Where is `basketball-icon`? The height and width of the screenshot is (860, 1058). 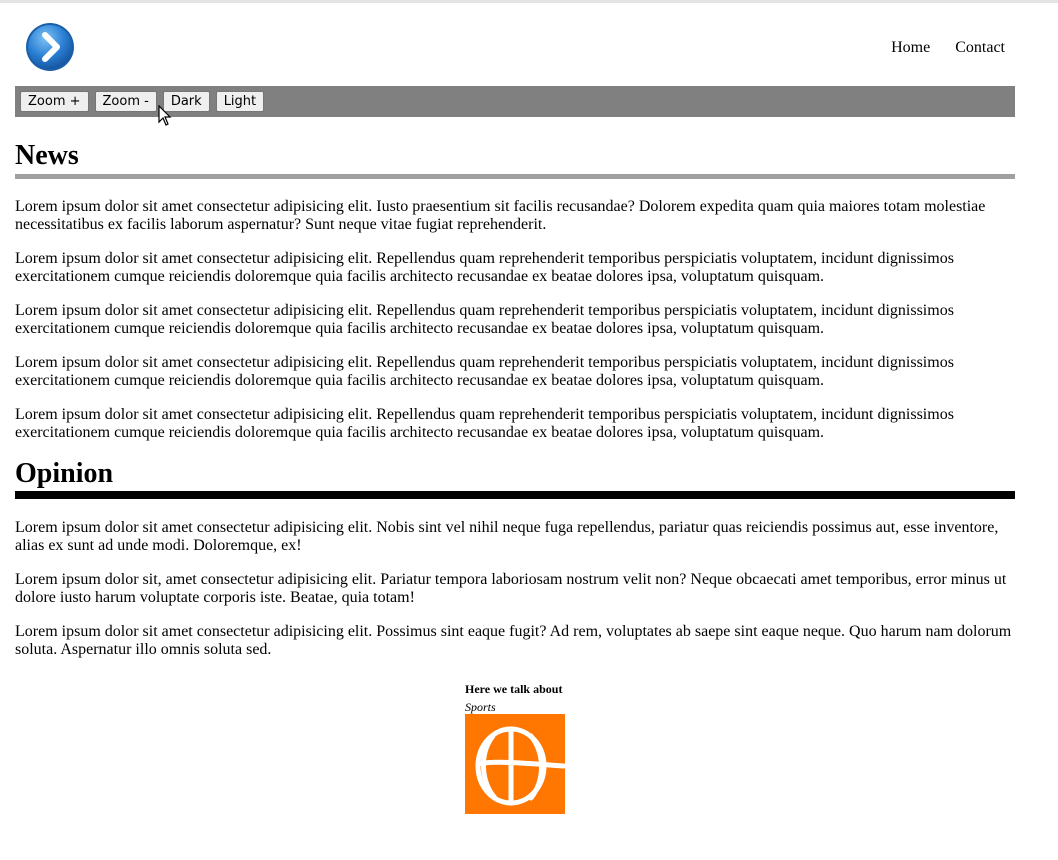 basketball-icon is located at coordinates (515, 764).